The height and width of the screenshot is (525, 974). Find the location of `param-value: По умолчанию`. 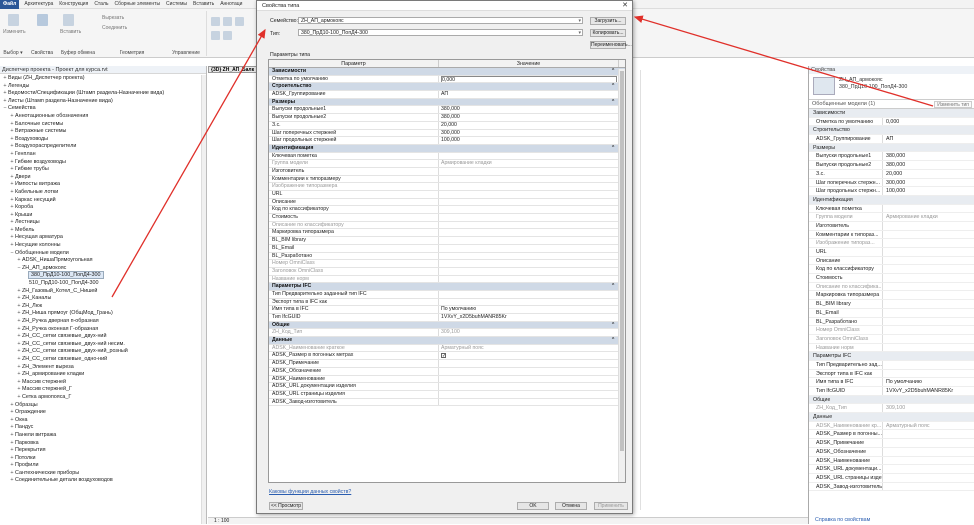

param-value: По умолчанию is located at coordinates (528, 309).